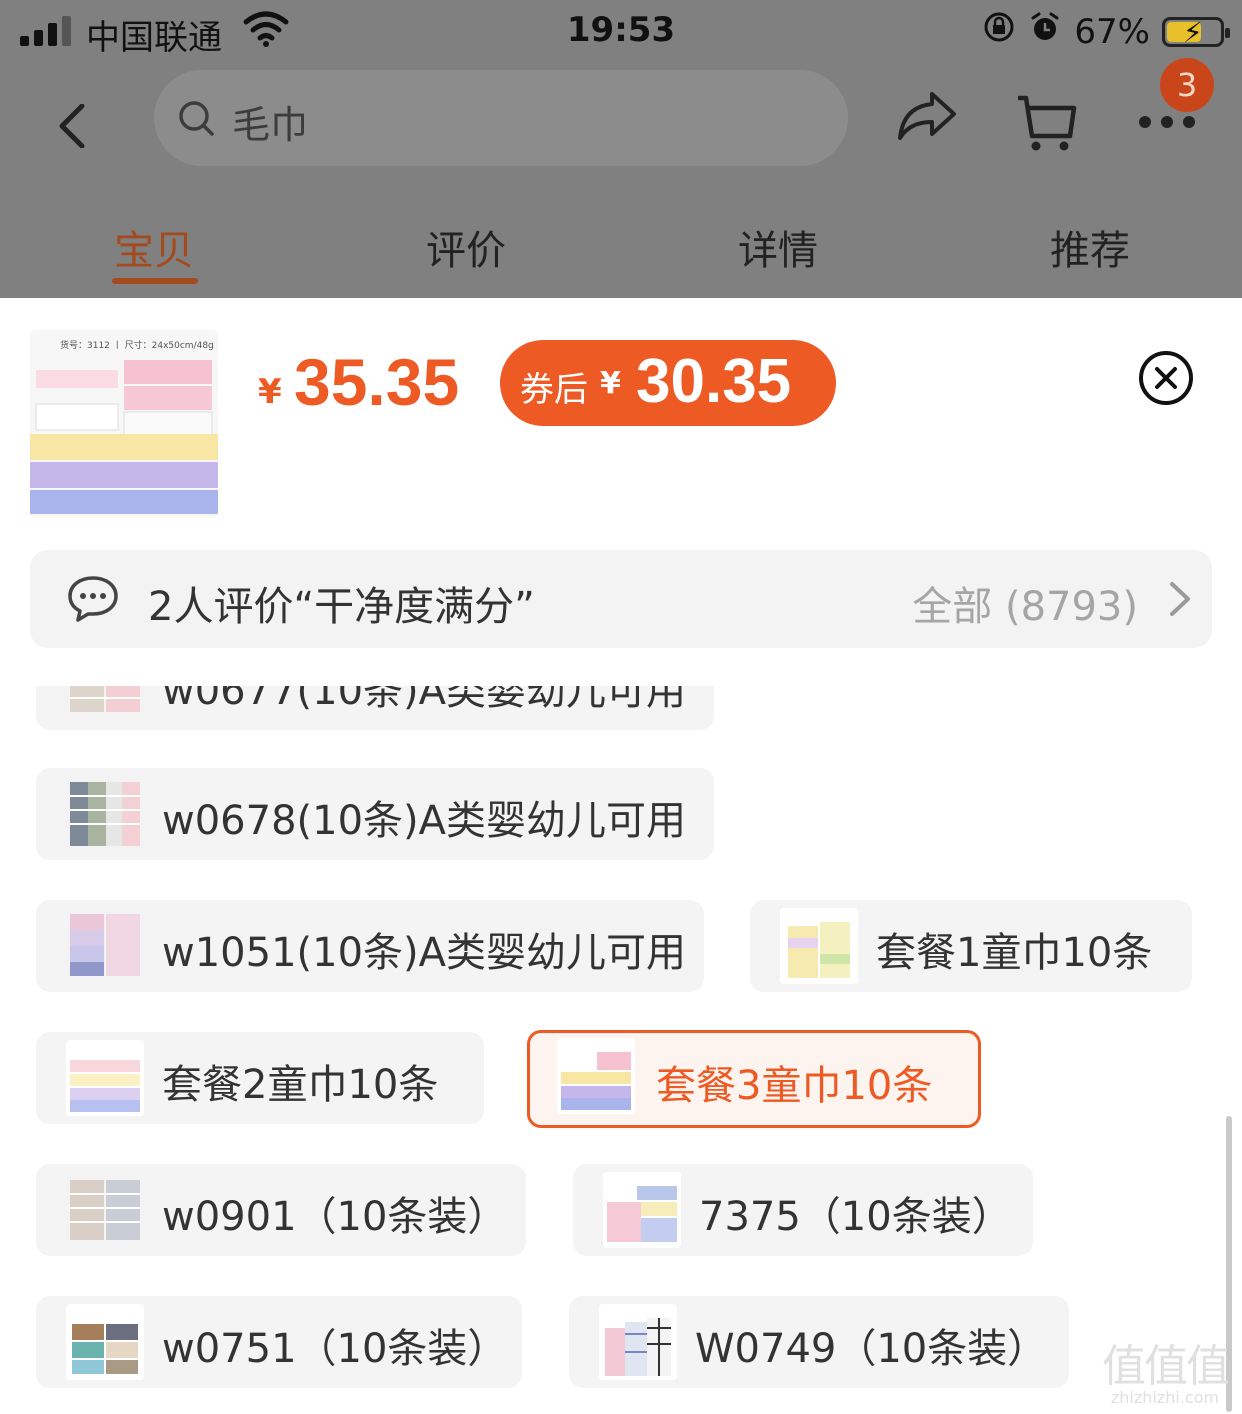 This screenshot has height=1414, width=1242. I want to click on more-button, so click(1167, 124).